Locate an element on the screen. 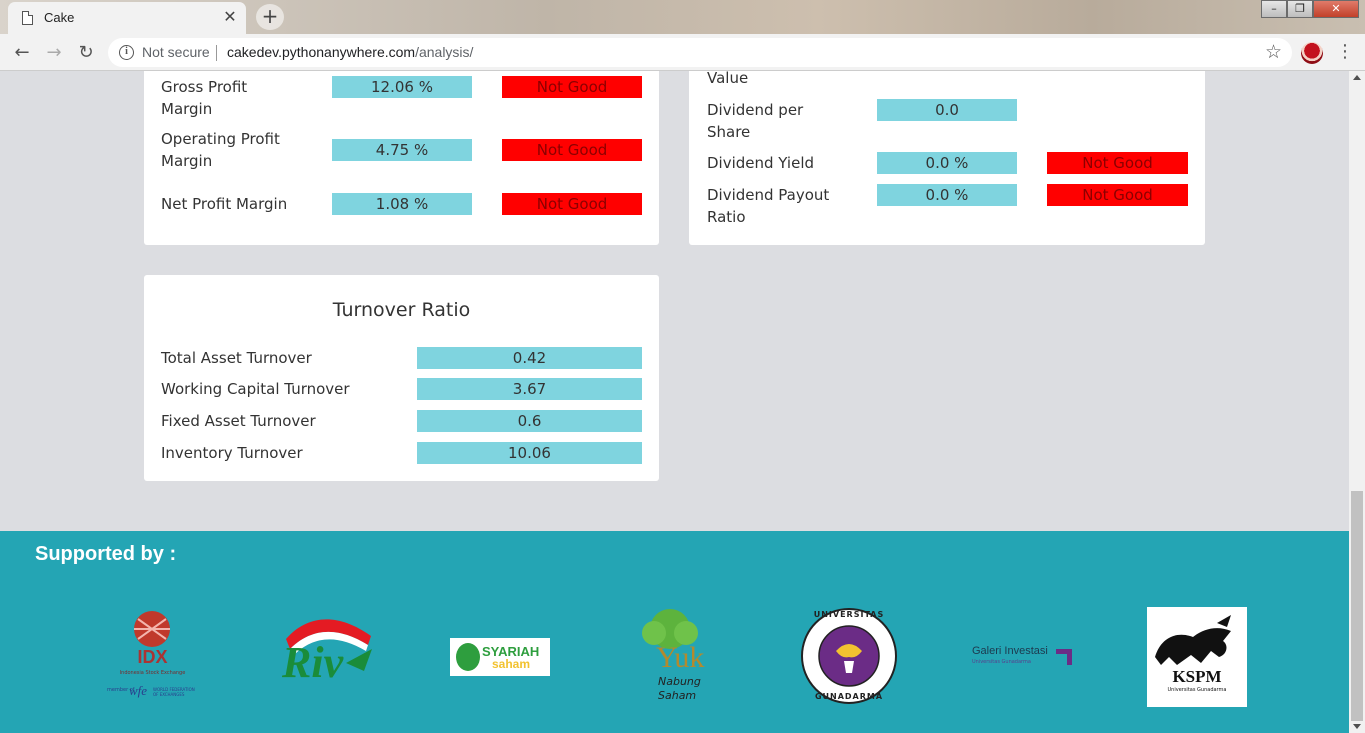 The width and height of the screenshot is (1365, 733). wfe-logo-subtext: WORLD FEDERATION OF EXCHANGES is located at coordinates (174, 692).